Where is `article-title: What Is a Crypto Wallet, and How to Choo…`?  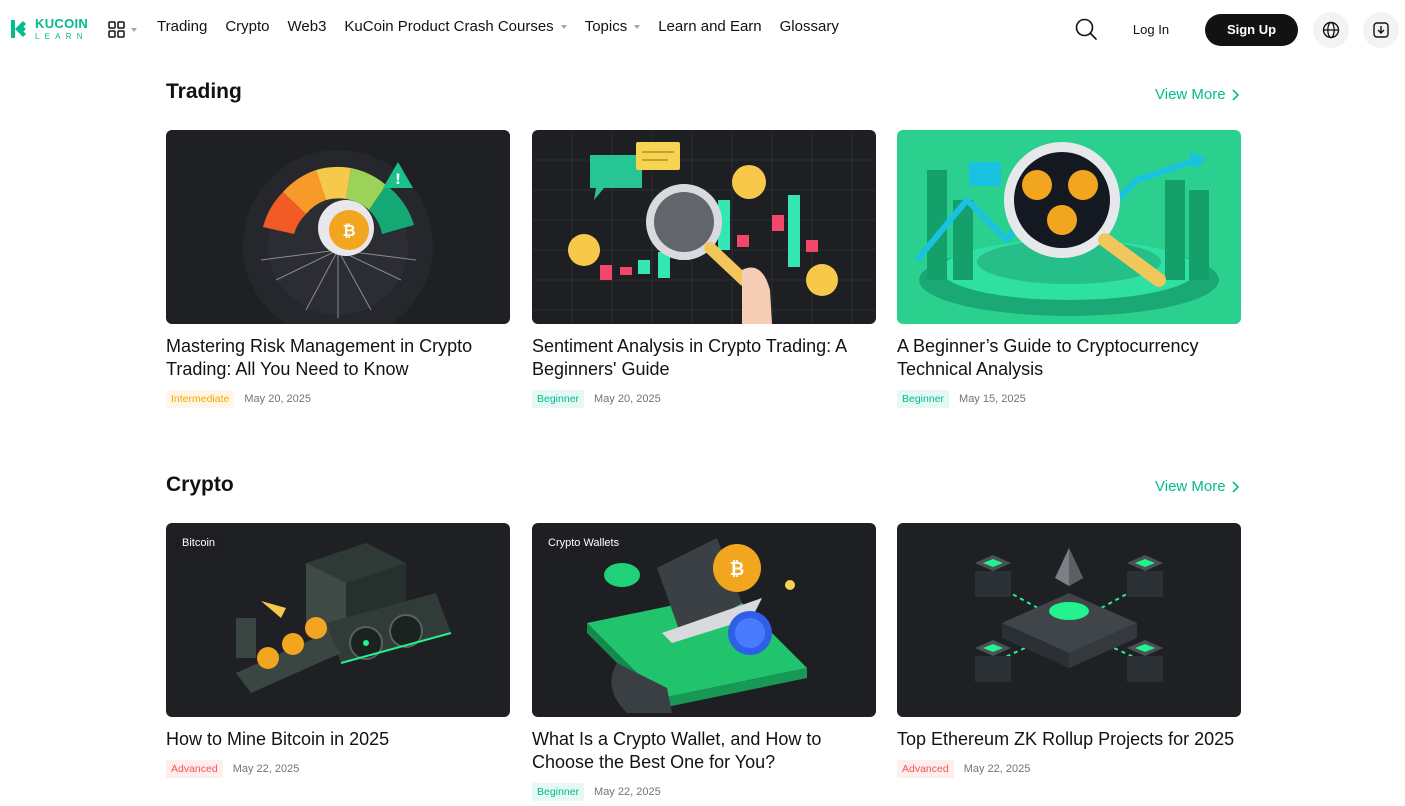
article-title: What Is a Crypto Wallet, and How to Choo… is located at coordinates (702, 751).